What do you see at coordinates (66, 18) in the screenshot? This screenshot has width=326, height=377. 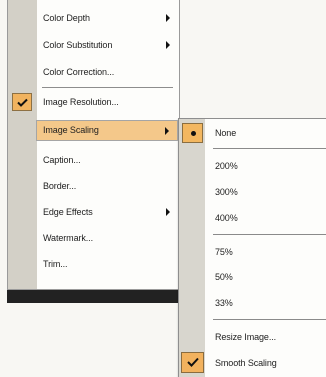 I see `menu-item-label: Color Depth` at bounding box center [66, 18].